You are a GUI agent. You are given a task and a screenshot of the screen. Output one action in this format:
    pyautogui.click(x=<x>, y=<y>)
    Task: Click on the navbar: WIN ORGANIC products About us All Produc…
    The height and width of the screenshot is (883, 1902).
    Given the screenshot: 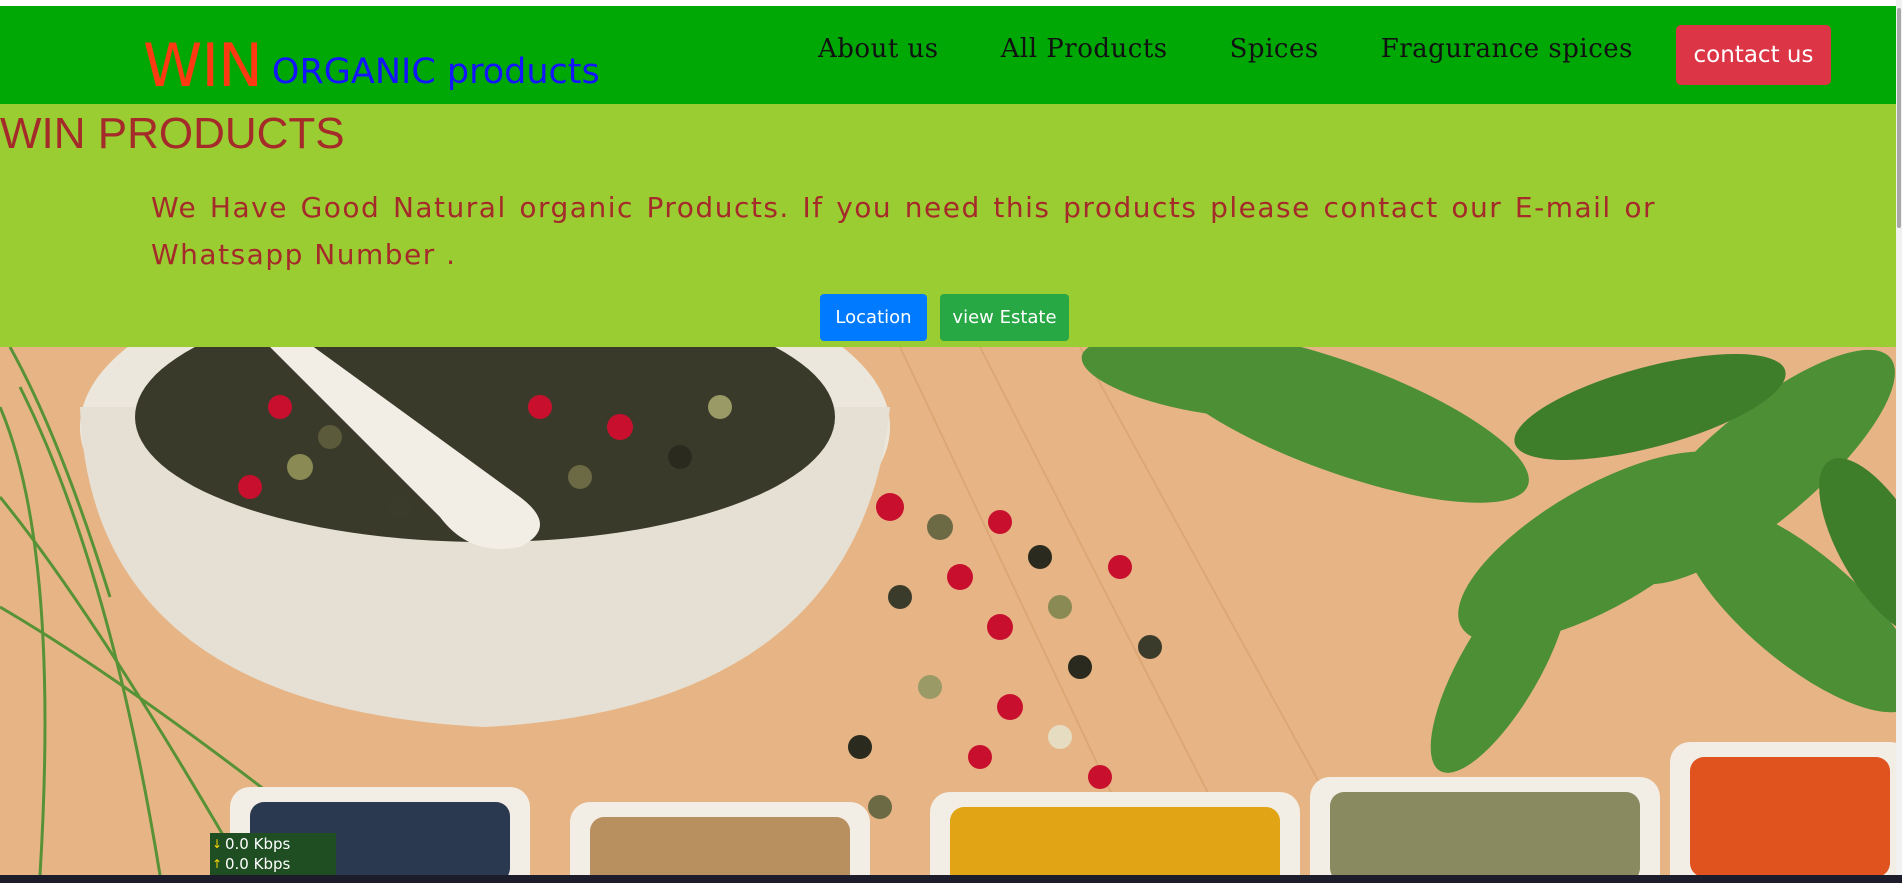 What is the action you would take?
    pyautogui.click(x=948, y=55)
    